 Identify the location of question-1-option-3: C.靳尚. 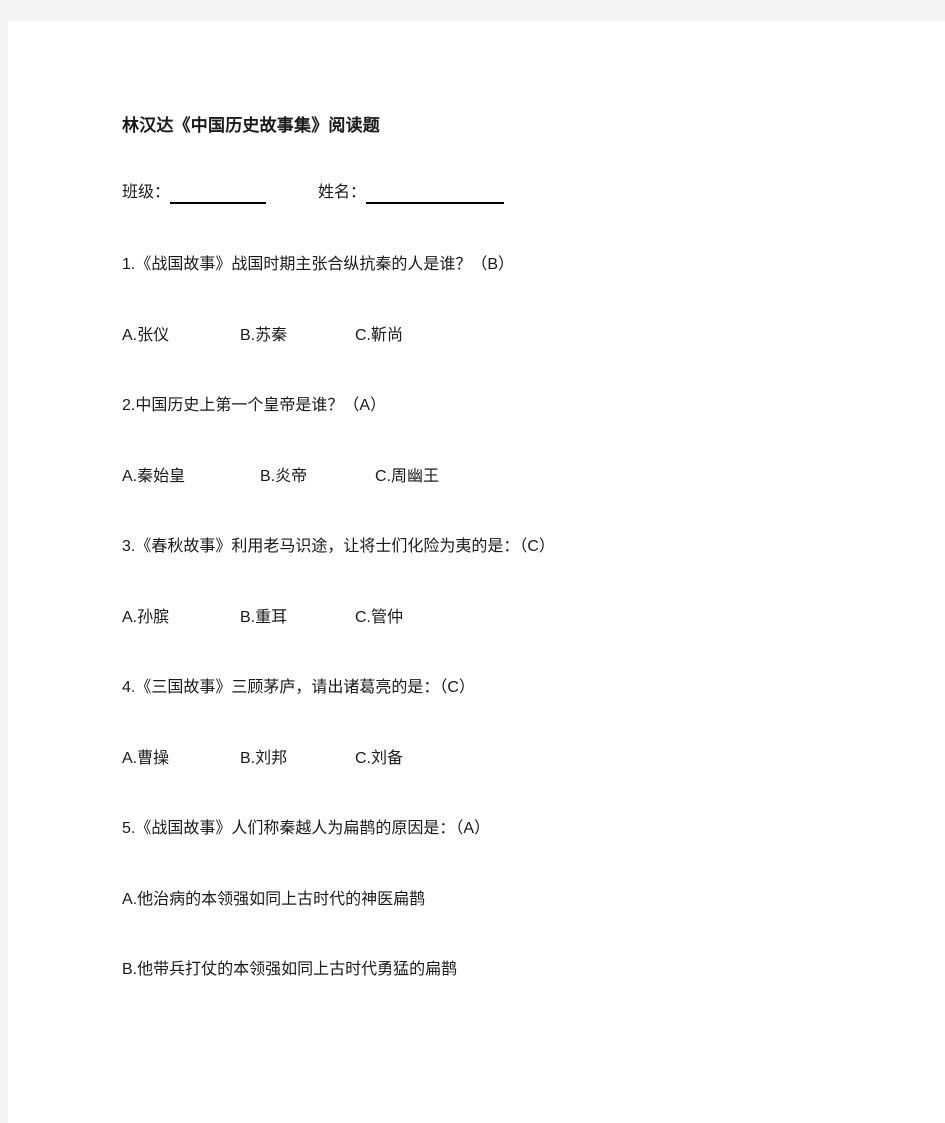
(379, 336).